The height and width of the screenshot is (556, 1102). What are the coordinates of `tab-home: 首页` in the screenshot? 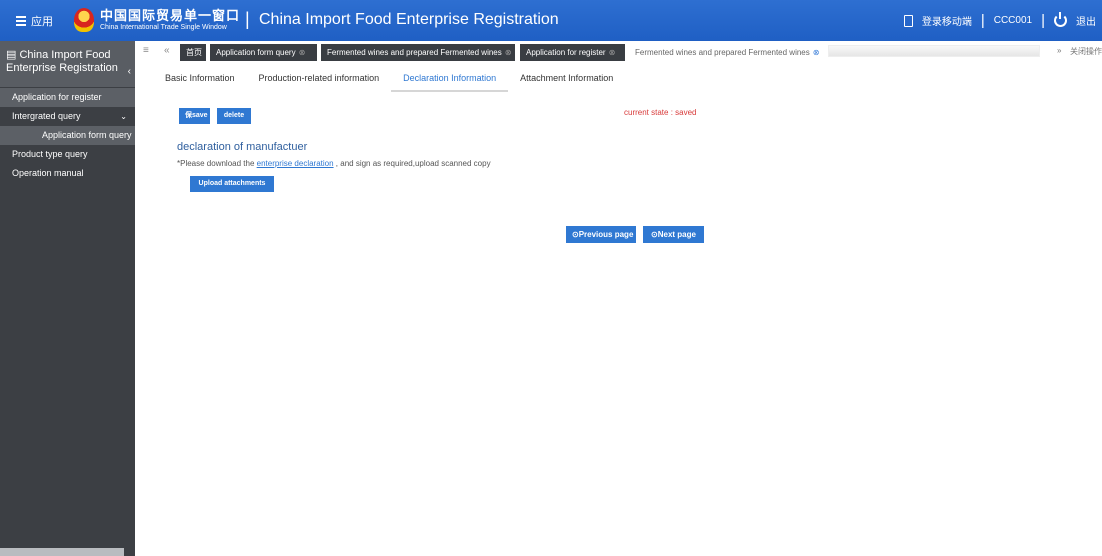 It's located at (193, 52).